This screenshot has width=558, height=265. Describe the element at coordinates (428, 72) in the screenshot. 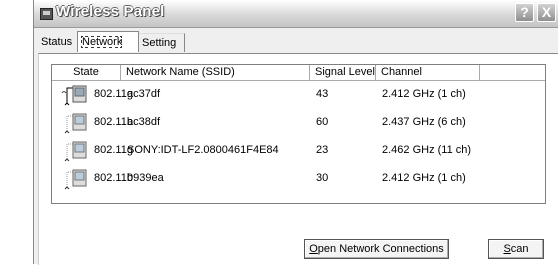

I see `column-header-channel: Channel` at that location.